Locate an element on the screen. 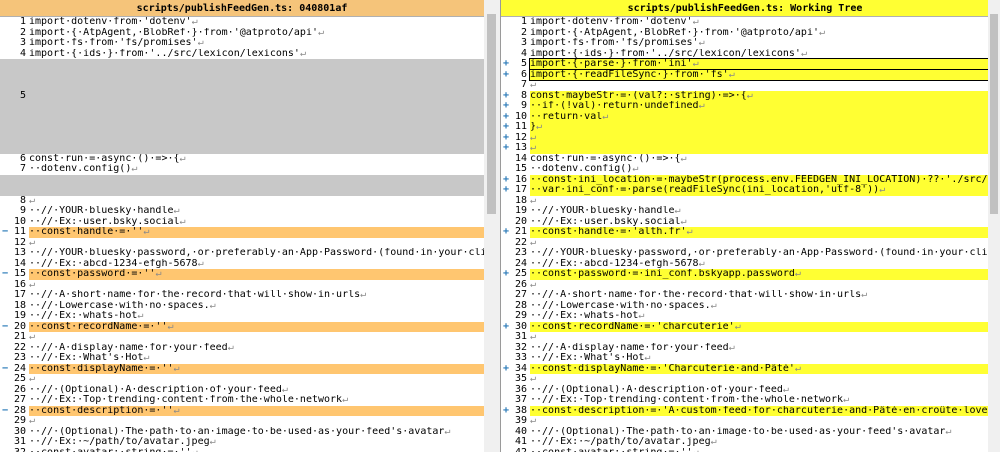 Image resolution: width=1000 pixels, height=452 pixels. left-code-row: 29 ↵ is located at coordinates (242, 421).